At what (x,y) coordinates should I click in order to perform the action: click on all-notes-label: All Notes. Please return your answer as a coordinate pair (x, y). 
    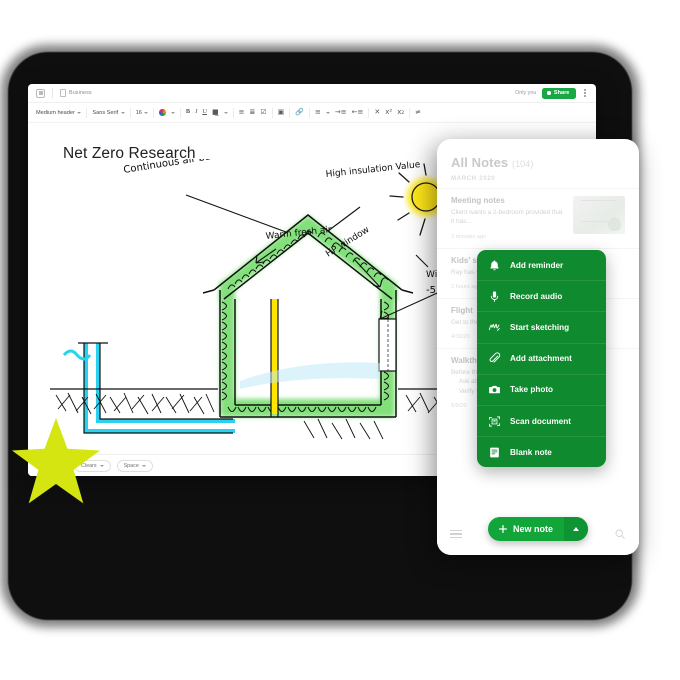
    Looking at the image, I should click on (480, 162).